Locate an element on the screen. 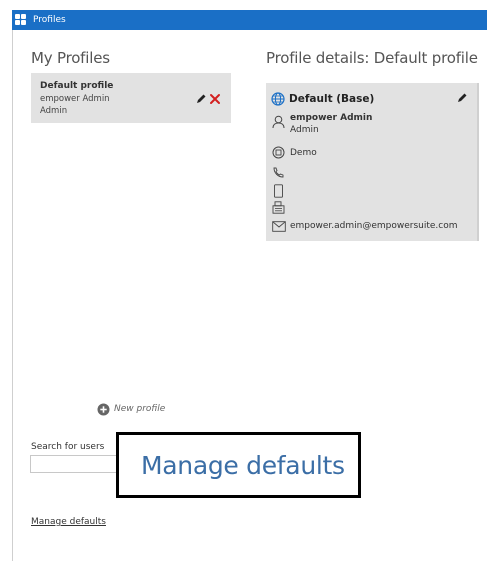 This screenshot has height=561, width=487. mobile-phone-icon is located at coordinates (278, 191).